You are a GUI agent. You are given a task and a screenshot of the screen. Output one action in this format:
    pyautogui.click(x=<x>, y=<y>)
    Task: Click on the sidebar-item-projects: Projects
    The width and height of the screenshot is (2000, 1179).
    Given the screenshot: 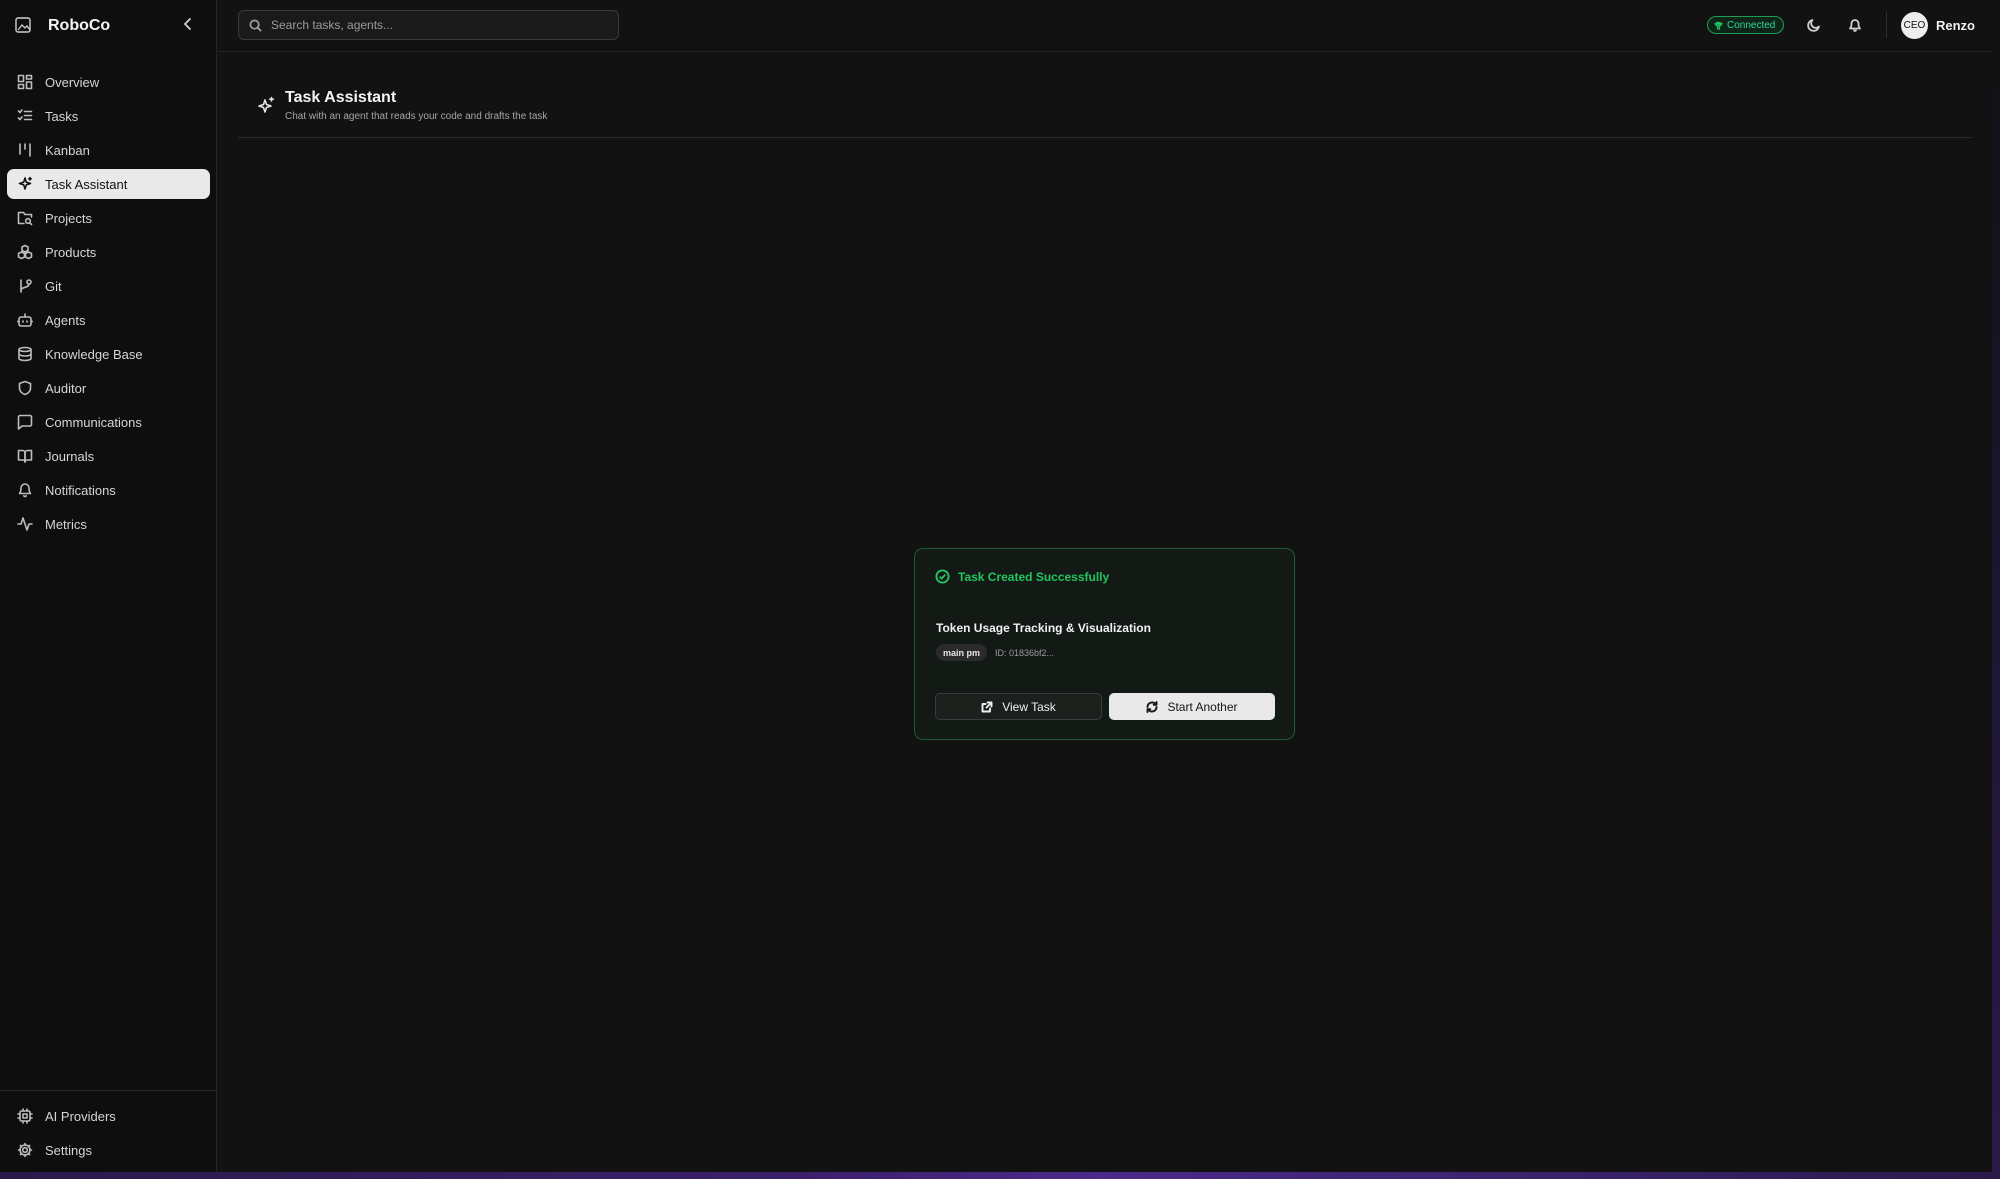 What is the action you would take?
    pyautogui.click(x=108, y=218)
    